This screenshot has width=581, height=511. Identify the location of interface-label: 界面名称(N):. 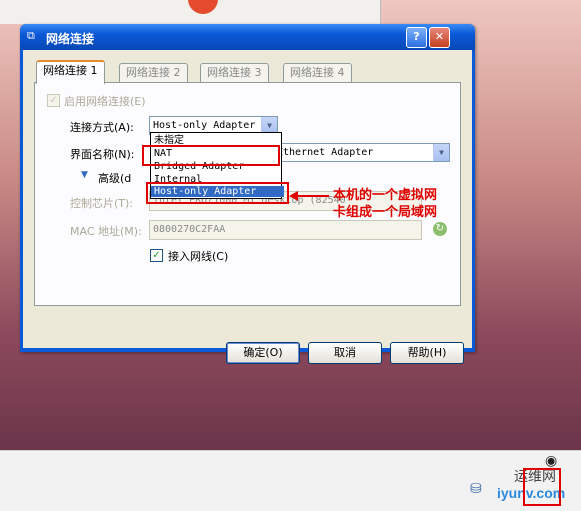
(102, 154).